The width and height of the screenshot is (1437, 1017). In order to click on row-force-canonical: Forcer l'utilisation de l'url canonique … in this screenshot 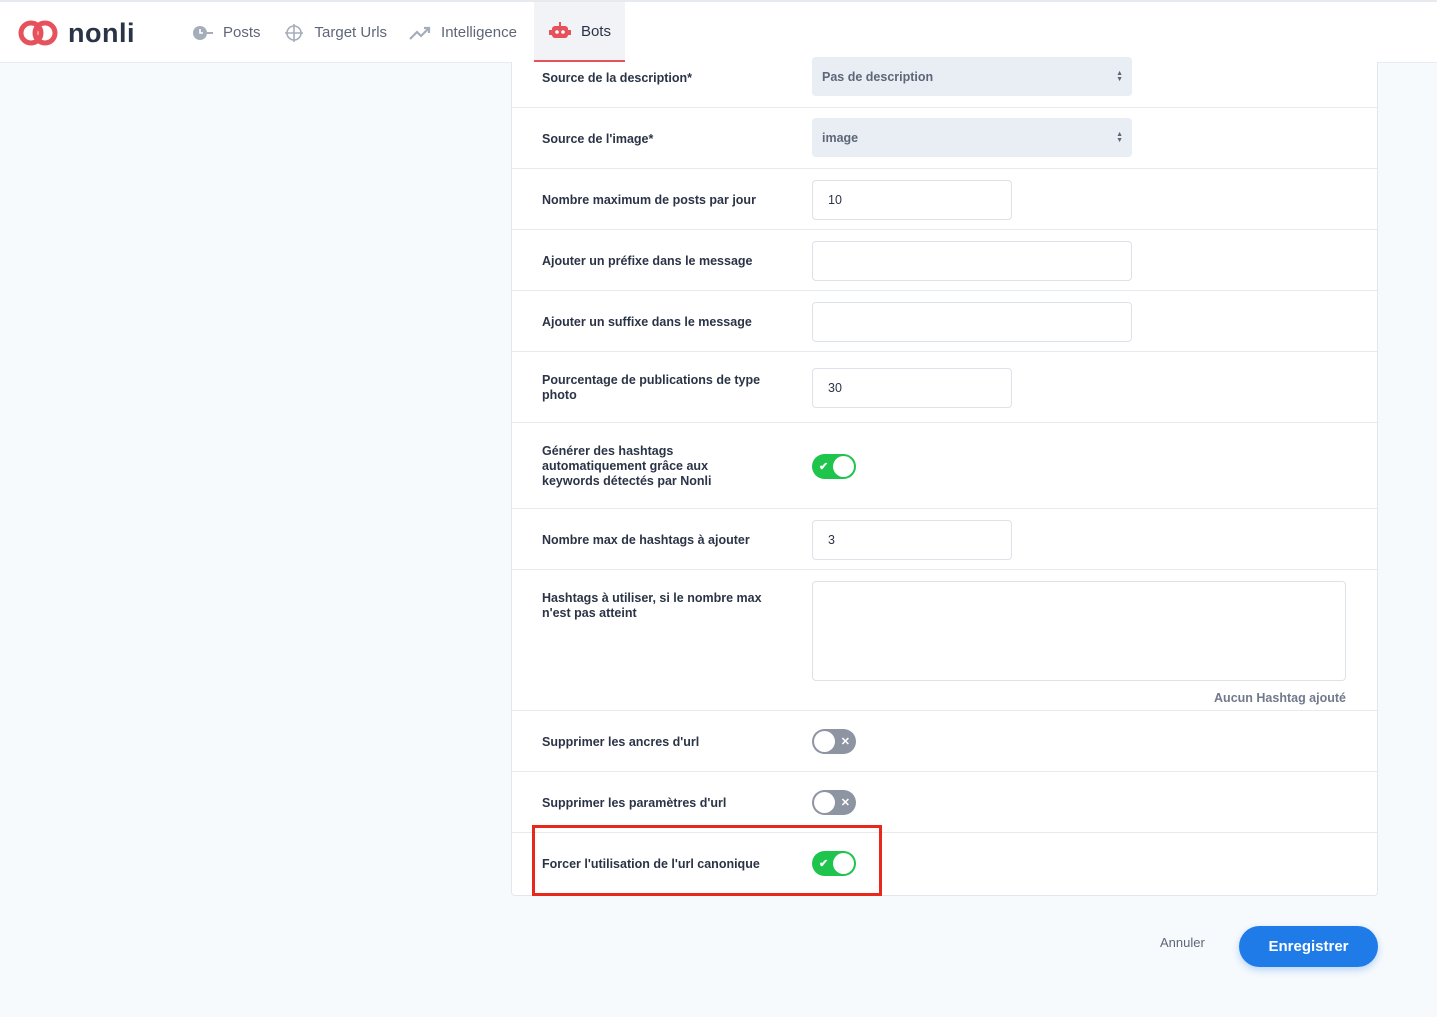, I will do `click(944, 864)`.